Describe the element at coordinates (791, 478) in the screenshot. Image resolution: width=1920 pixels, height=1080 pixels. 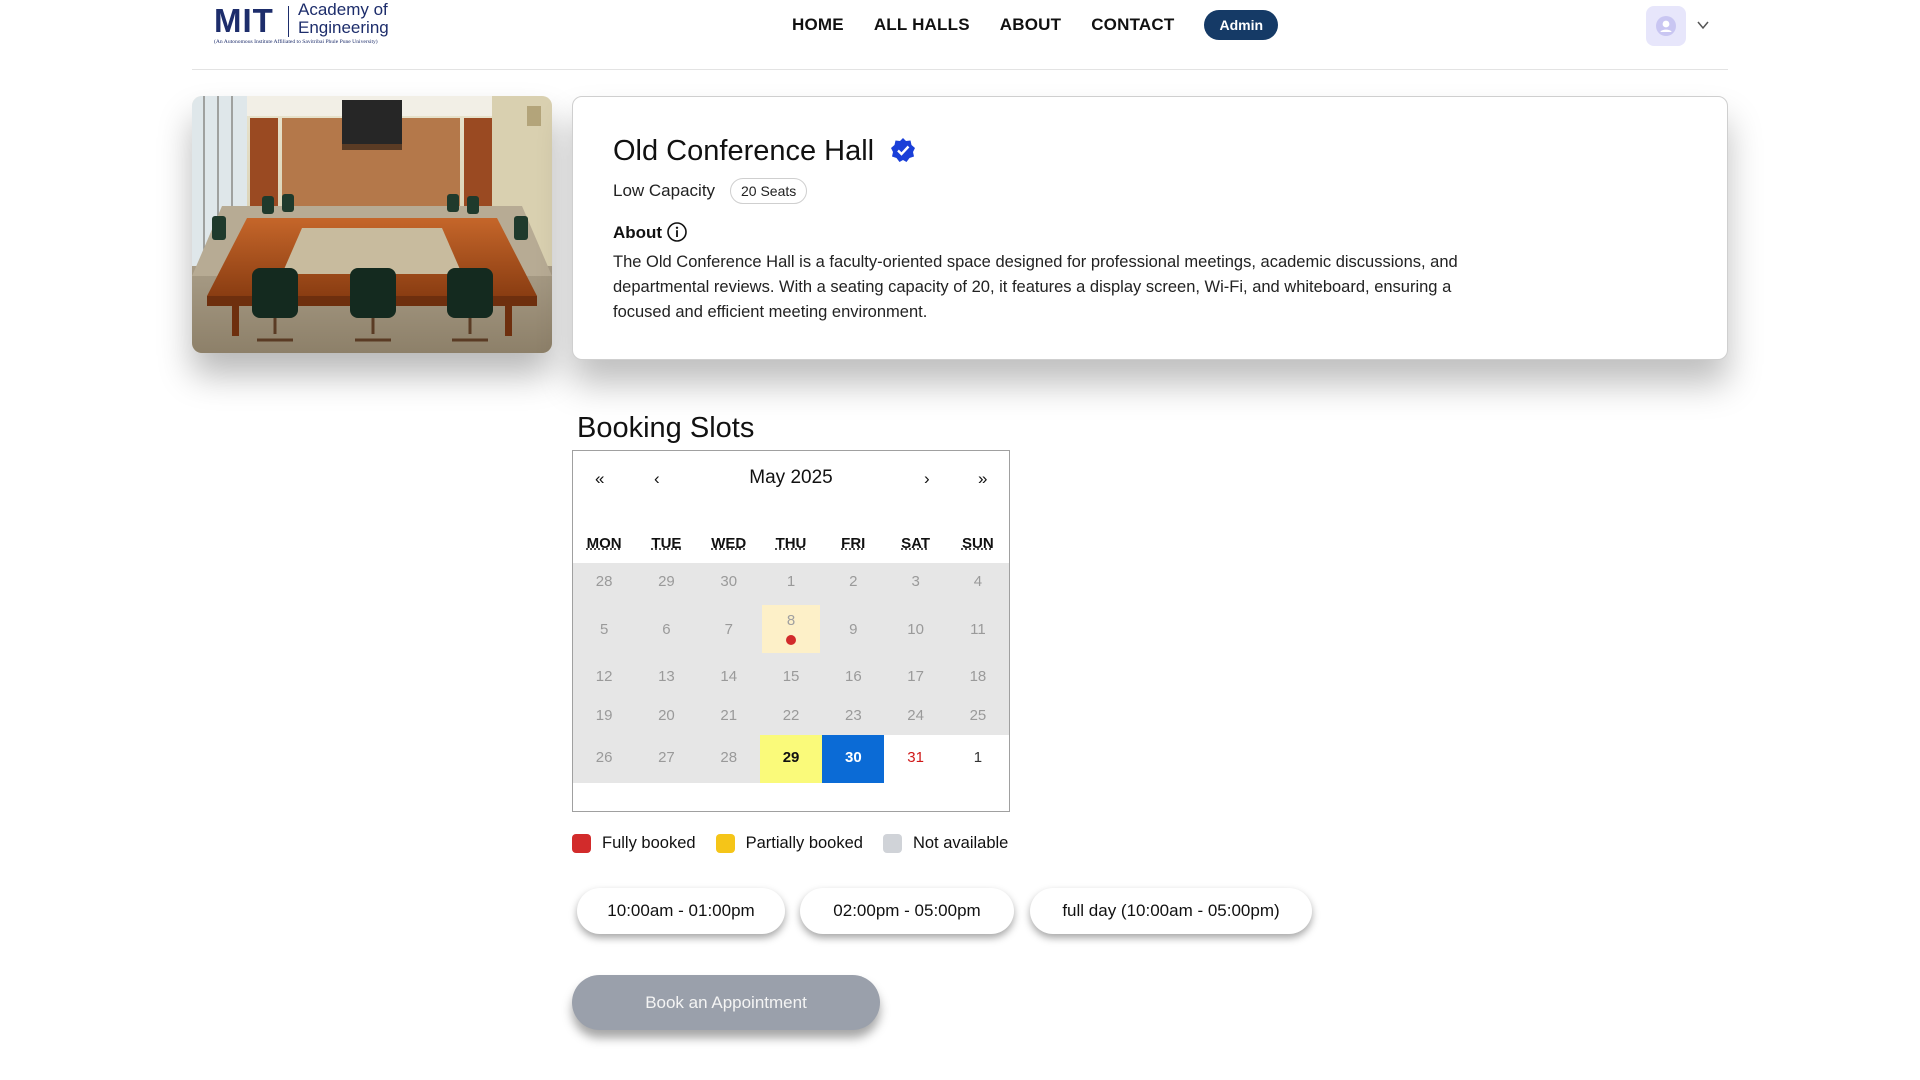
I see `calendar-month: May 2025` at that location.